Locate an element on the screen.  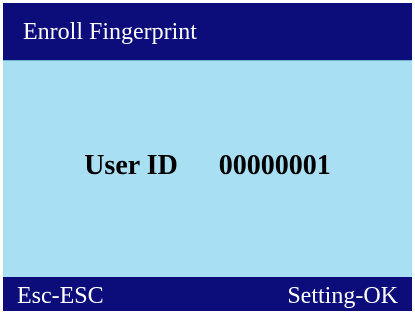
user-id-label: User ID is located at coordinates (131, 165).